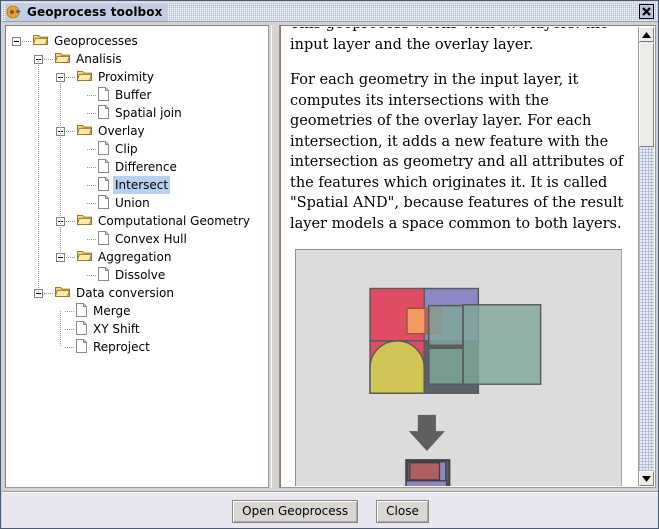 Image resolution: width=659 pixels, height=529 pixels. I want to click on close-icon, so click(646, 11).